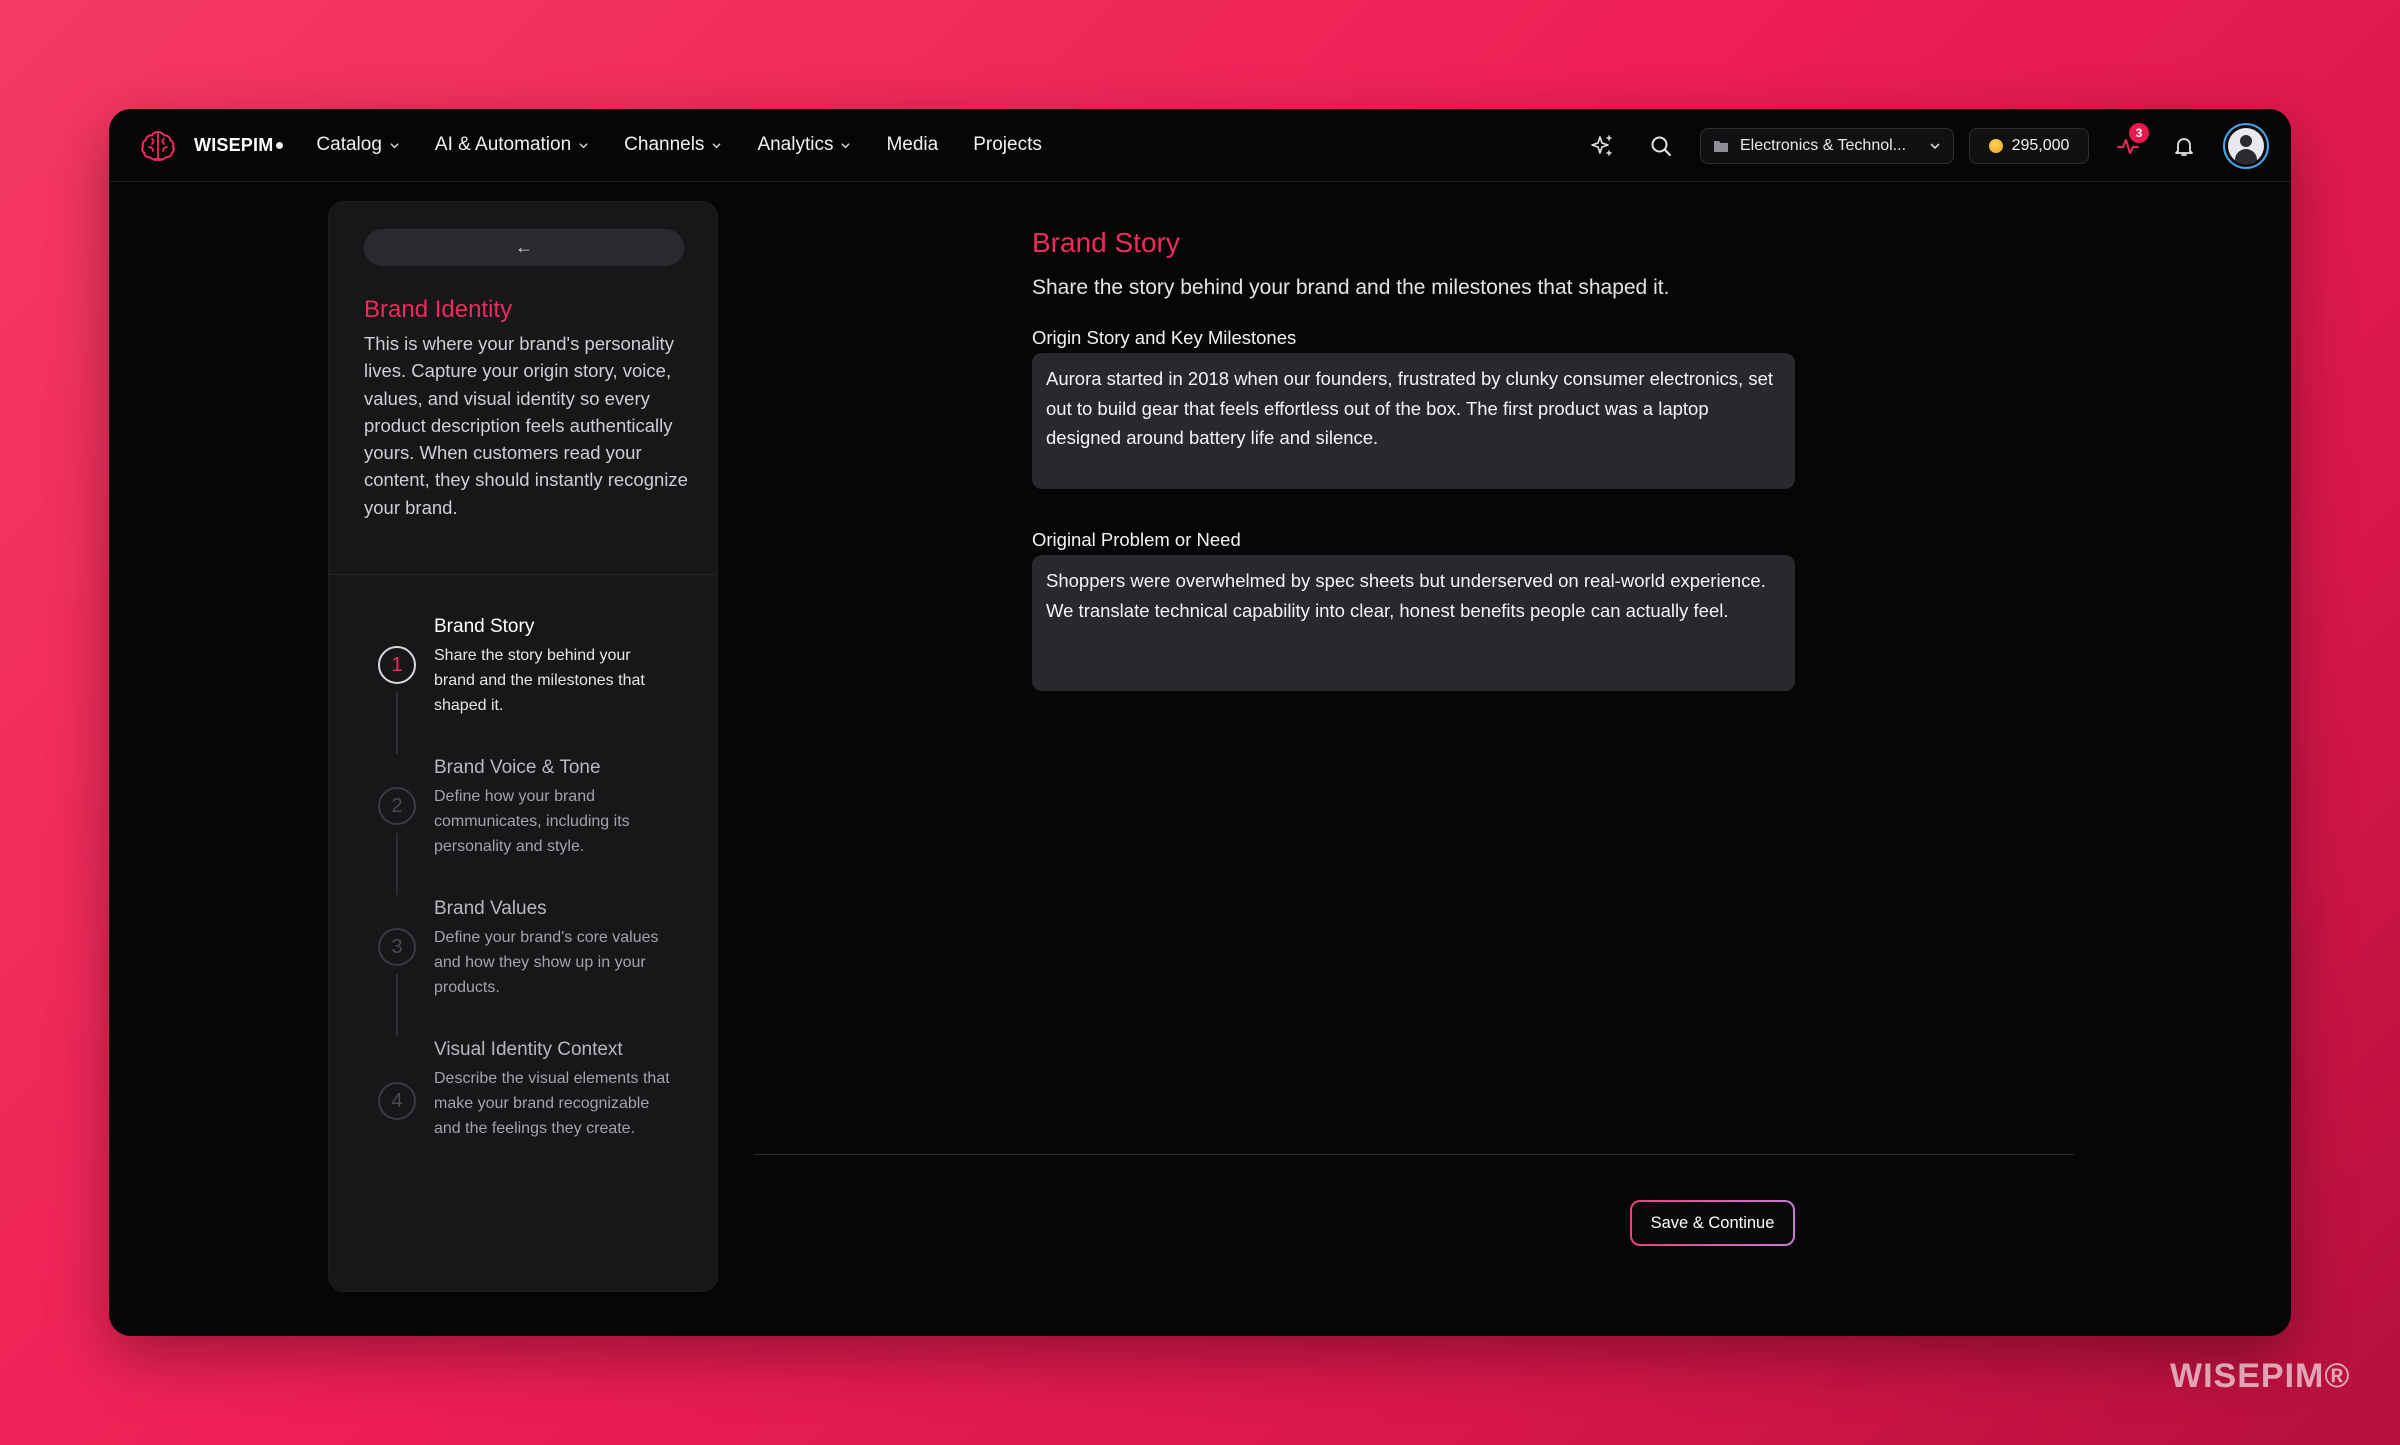 The image size is (2400, 1445). I want to click on step-title: Visual Identity Context, so click(528, 1049).